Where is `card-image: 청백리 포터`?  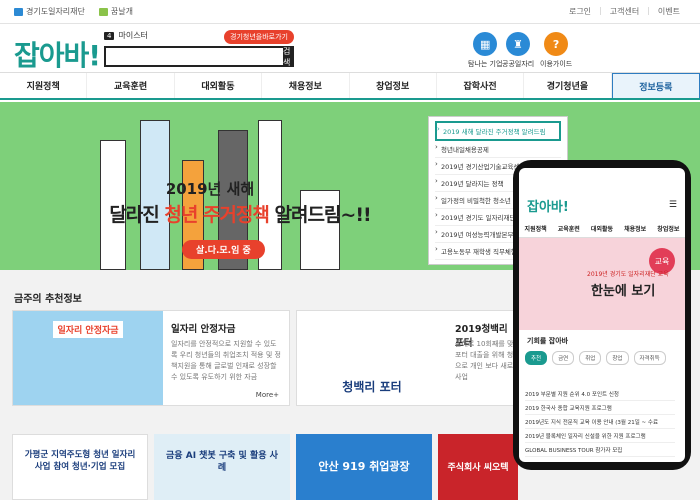
card-image: 청백리 포터 is located at coordinates (372, 358).